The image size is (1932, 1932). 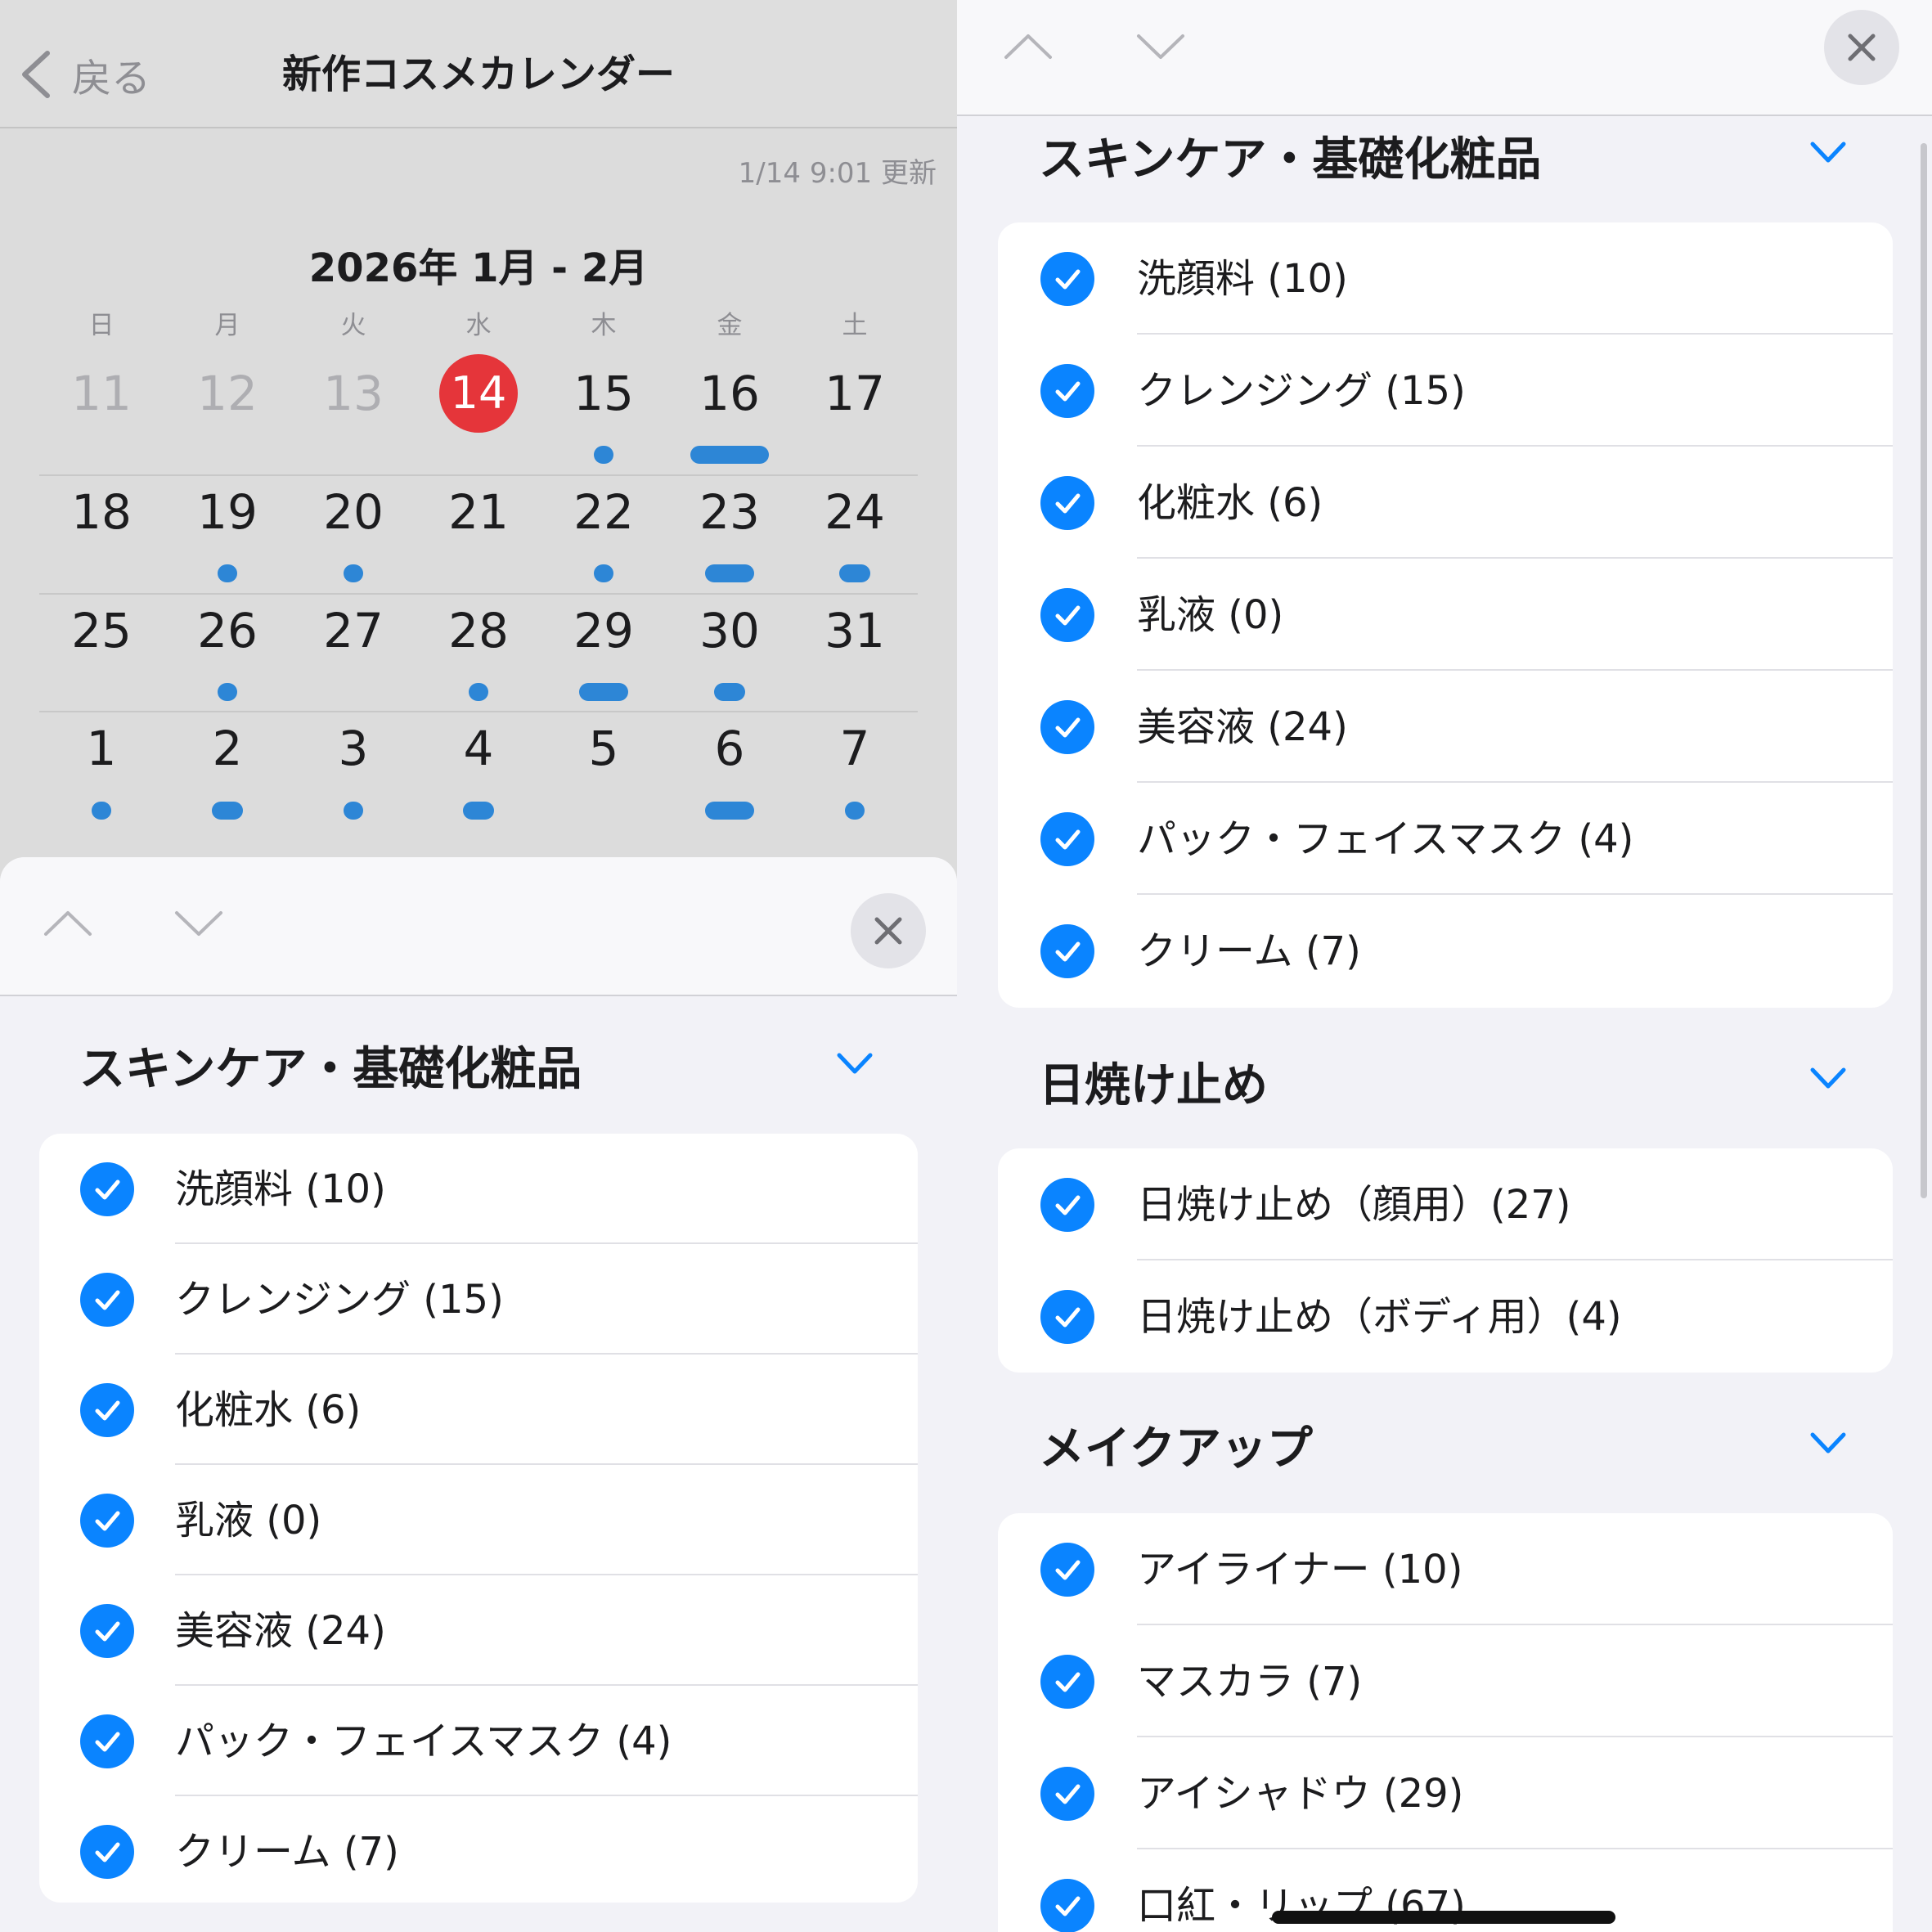 What do you see at coordinates (353, 748) in the screenshot?
I see `calendar-day: 3` at bounding box center [353, 748].